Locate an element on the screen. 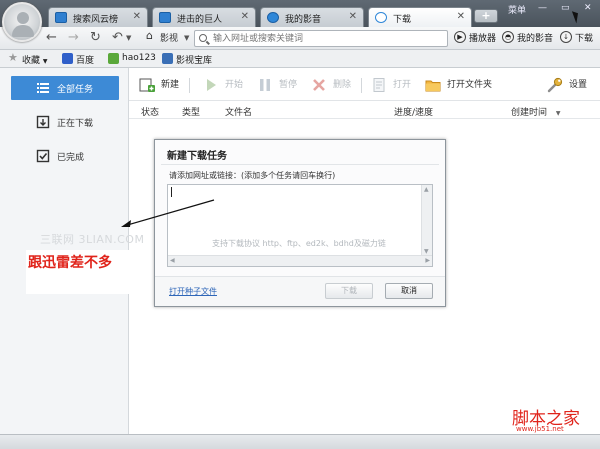 This screenshot has width=600, height=449. horizontal-scrollbar: ◀ ▶ is located at coordinates (300, 260).